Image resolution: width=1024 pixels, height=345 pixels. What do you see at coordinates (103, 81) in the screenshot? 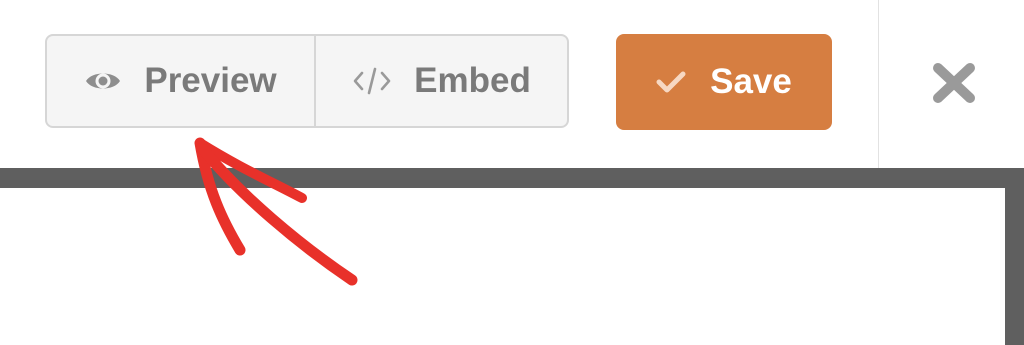
I see `eye-icon` at bounding box center [103, 81].